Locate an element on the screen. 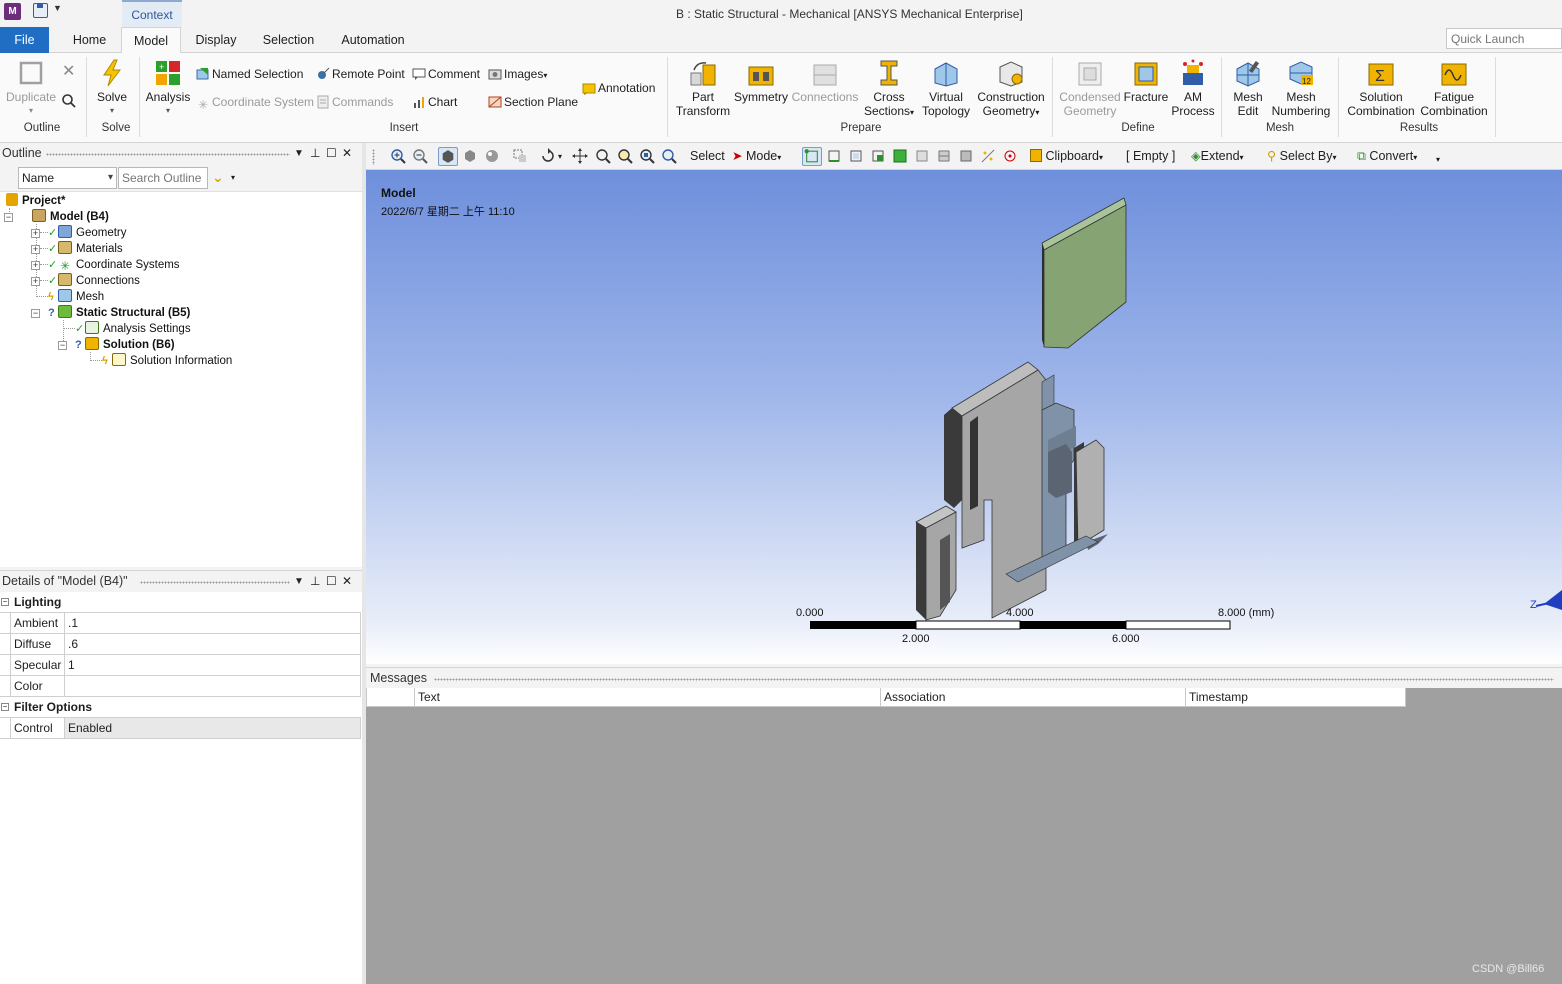 This screenshot has height=984, width=1562. rotate-dropdown-icon: ▾ is located at coordinates (560, 156).